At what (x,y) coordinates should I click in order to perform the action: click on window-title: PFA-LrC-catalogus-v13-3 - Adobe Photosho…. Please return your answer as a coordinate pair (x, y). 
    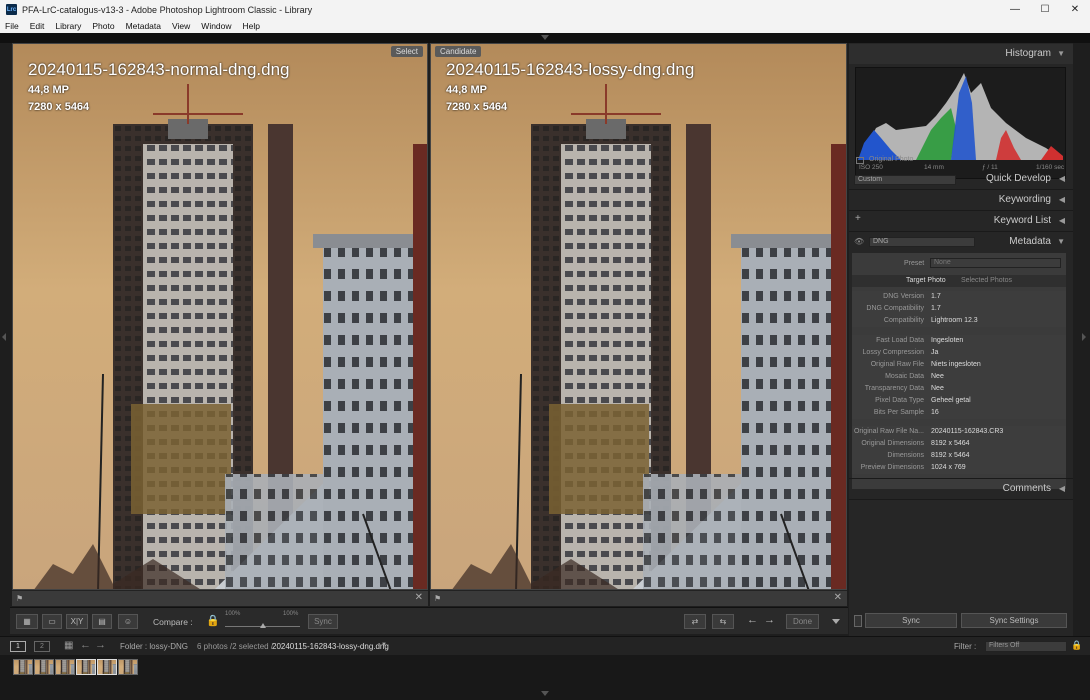
    Looking at the image, I should click on (167, 9).